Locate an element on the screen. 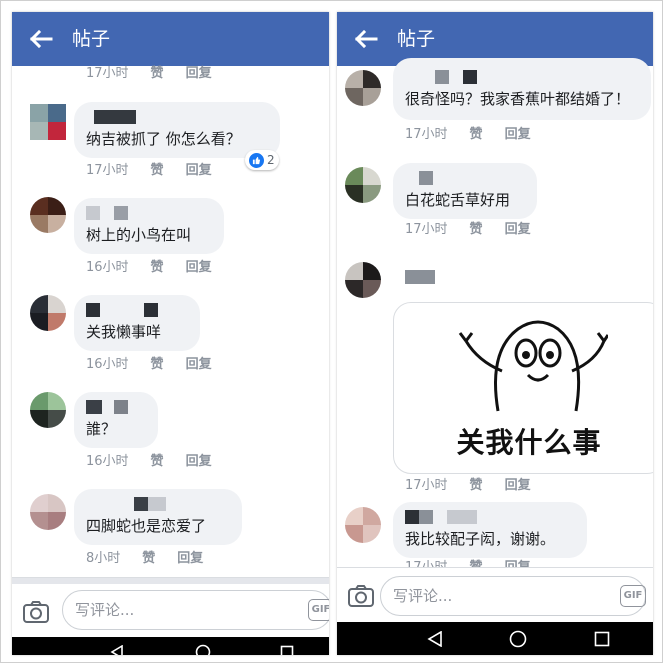  comment-bubble: 关我懒事咩 is located at coordinates (137, 323).